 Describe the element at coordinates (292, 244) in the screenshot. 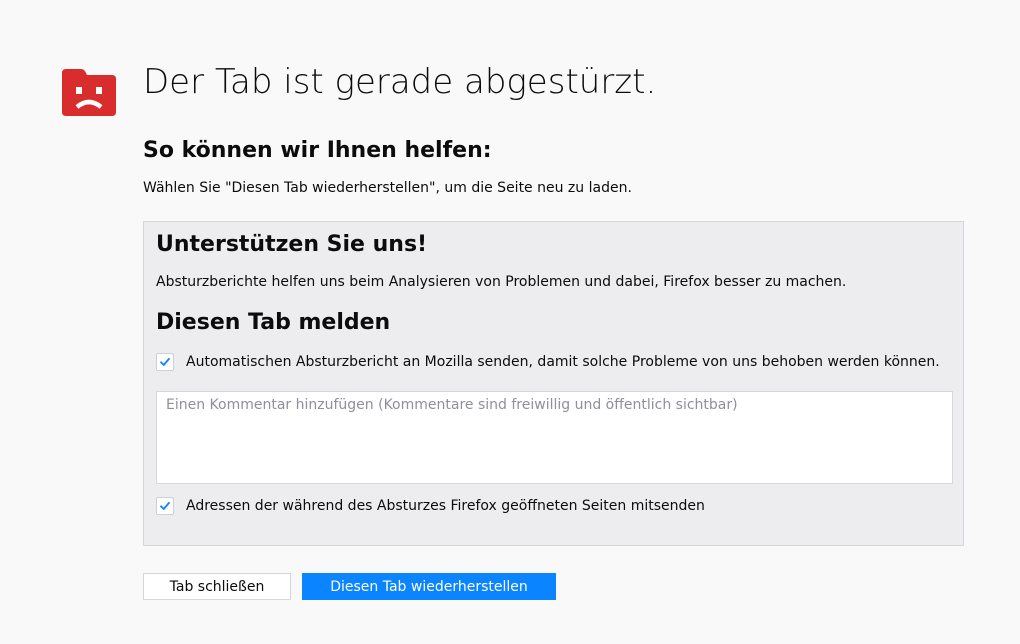

I see `support-heading: Unterstützen Sie uns!` at that location.